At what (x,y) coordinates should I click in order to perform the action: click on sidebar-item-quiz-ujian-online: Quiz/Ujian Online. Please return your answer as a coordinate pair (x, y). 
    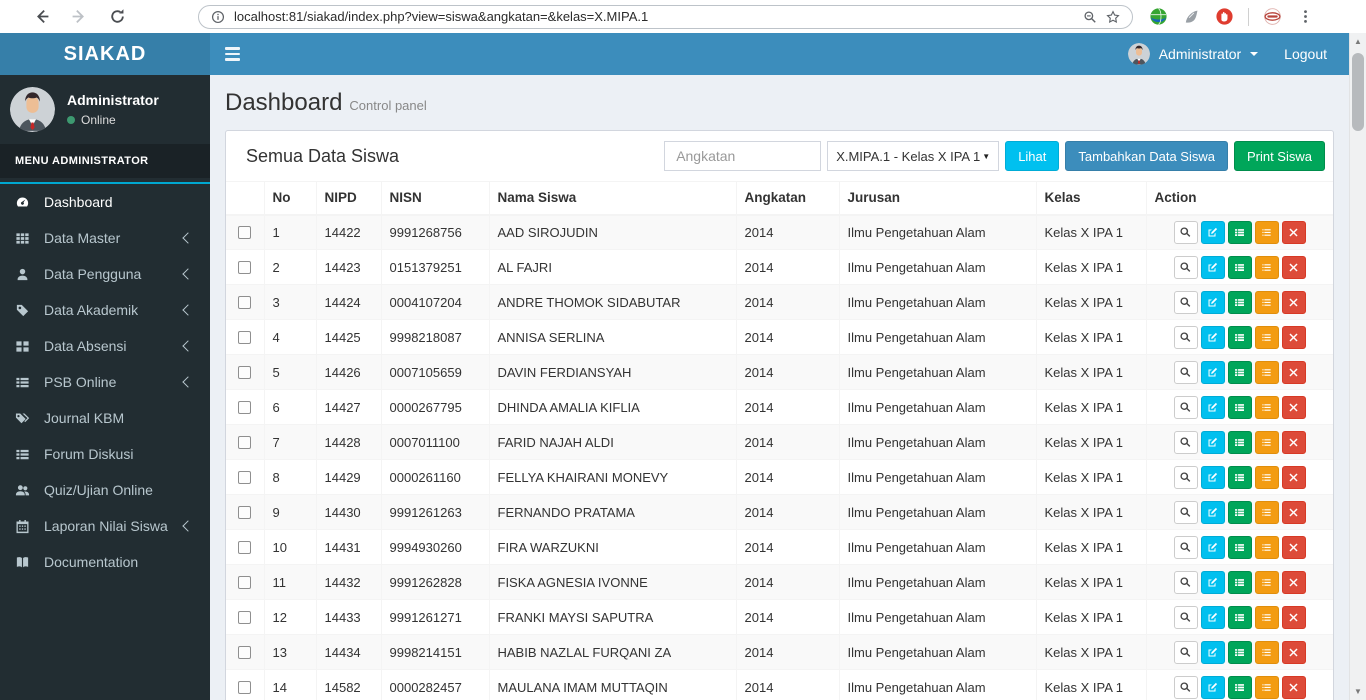
    Looking at the image, I should click on (105, 490).